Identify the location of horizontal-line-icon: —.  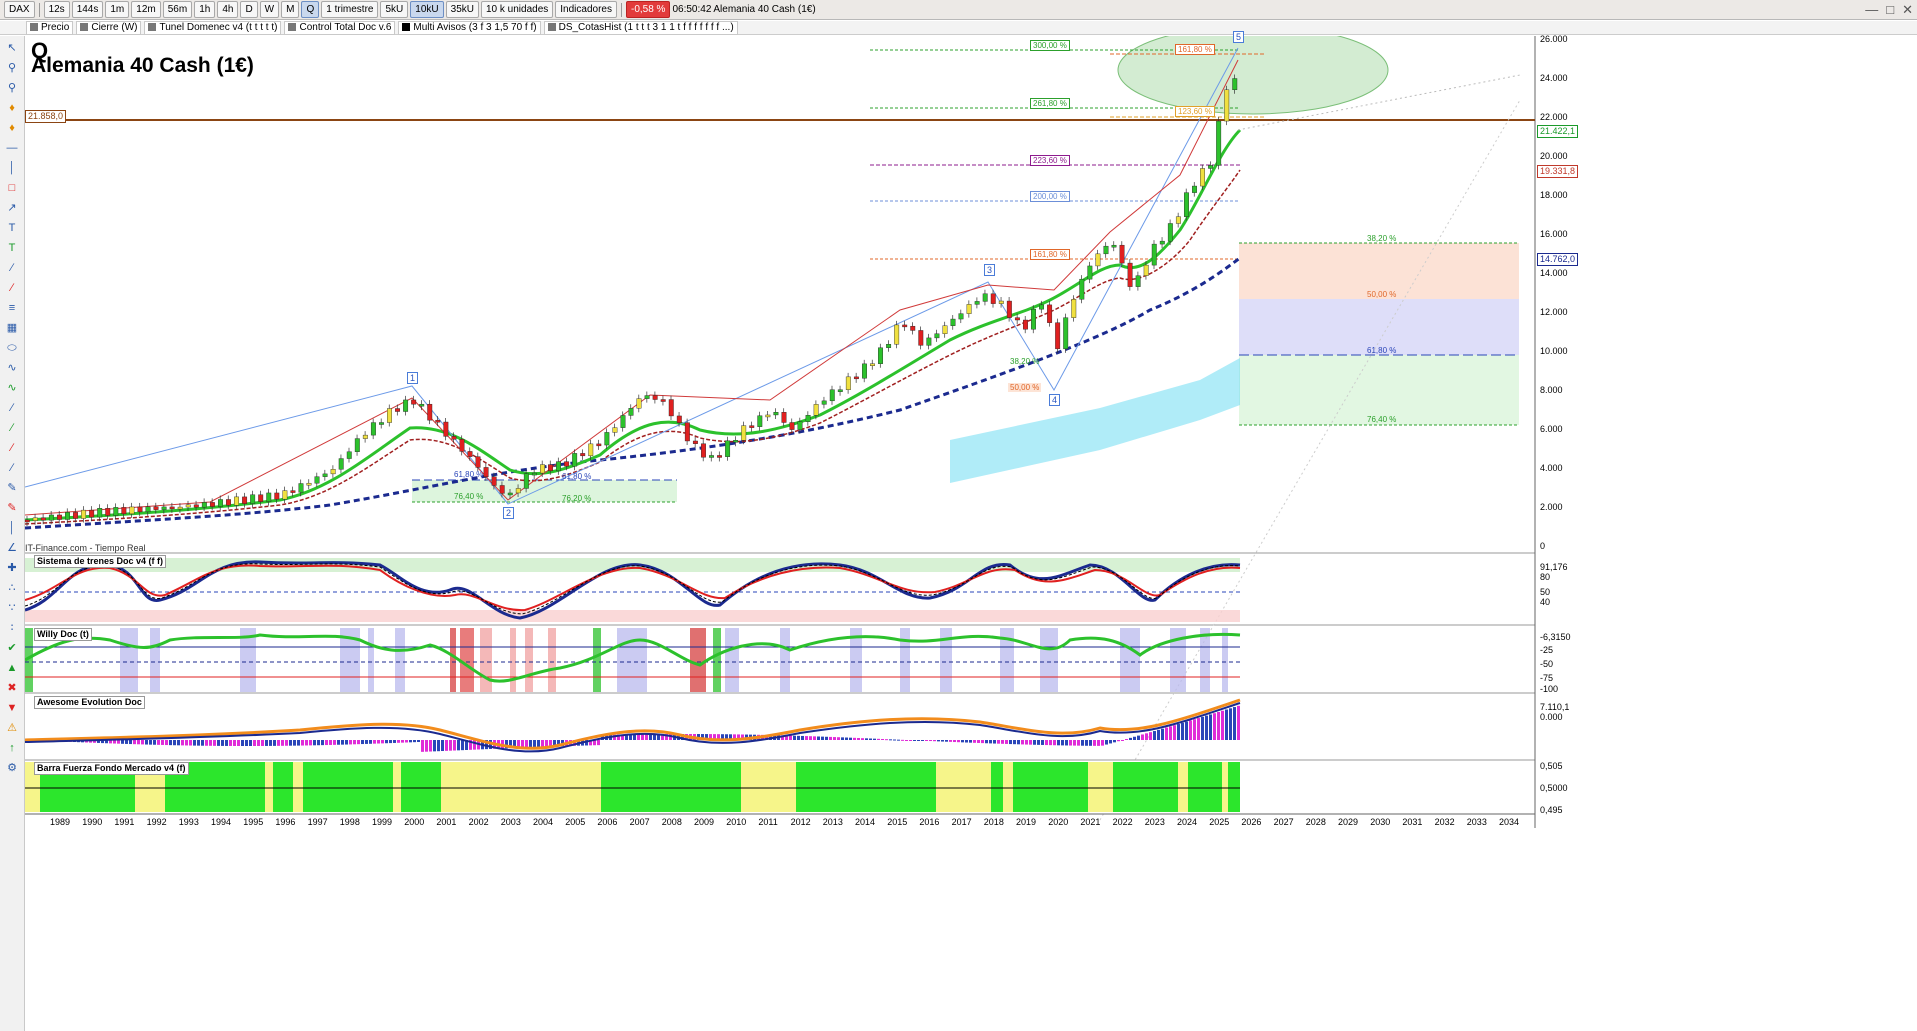
(12, 148).